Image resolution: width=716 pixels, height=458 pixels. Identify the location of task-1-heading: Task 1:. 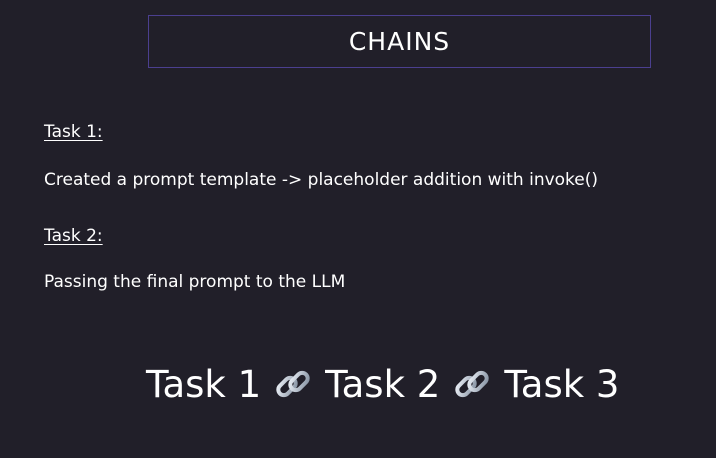
(73, 132).